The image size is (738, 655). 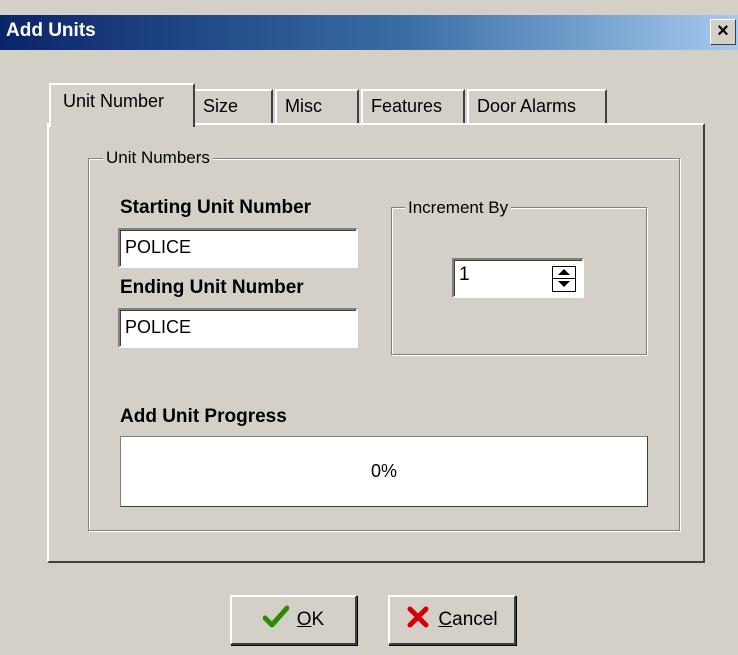 What do you see at coordinates (518, 278) in the screenshot?
I see `increment-spinner: 1` at bounding box center [518, 278].